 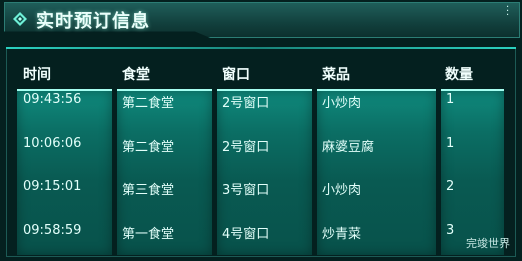 What do you see at coordinates (336, 75) in the screenshot?
I see `column-header-dish: 菜品` at bounding box center [336, 75].